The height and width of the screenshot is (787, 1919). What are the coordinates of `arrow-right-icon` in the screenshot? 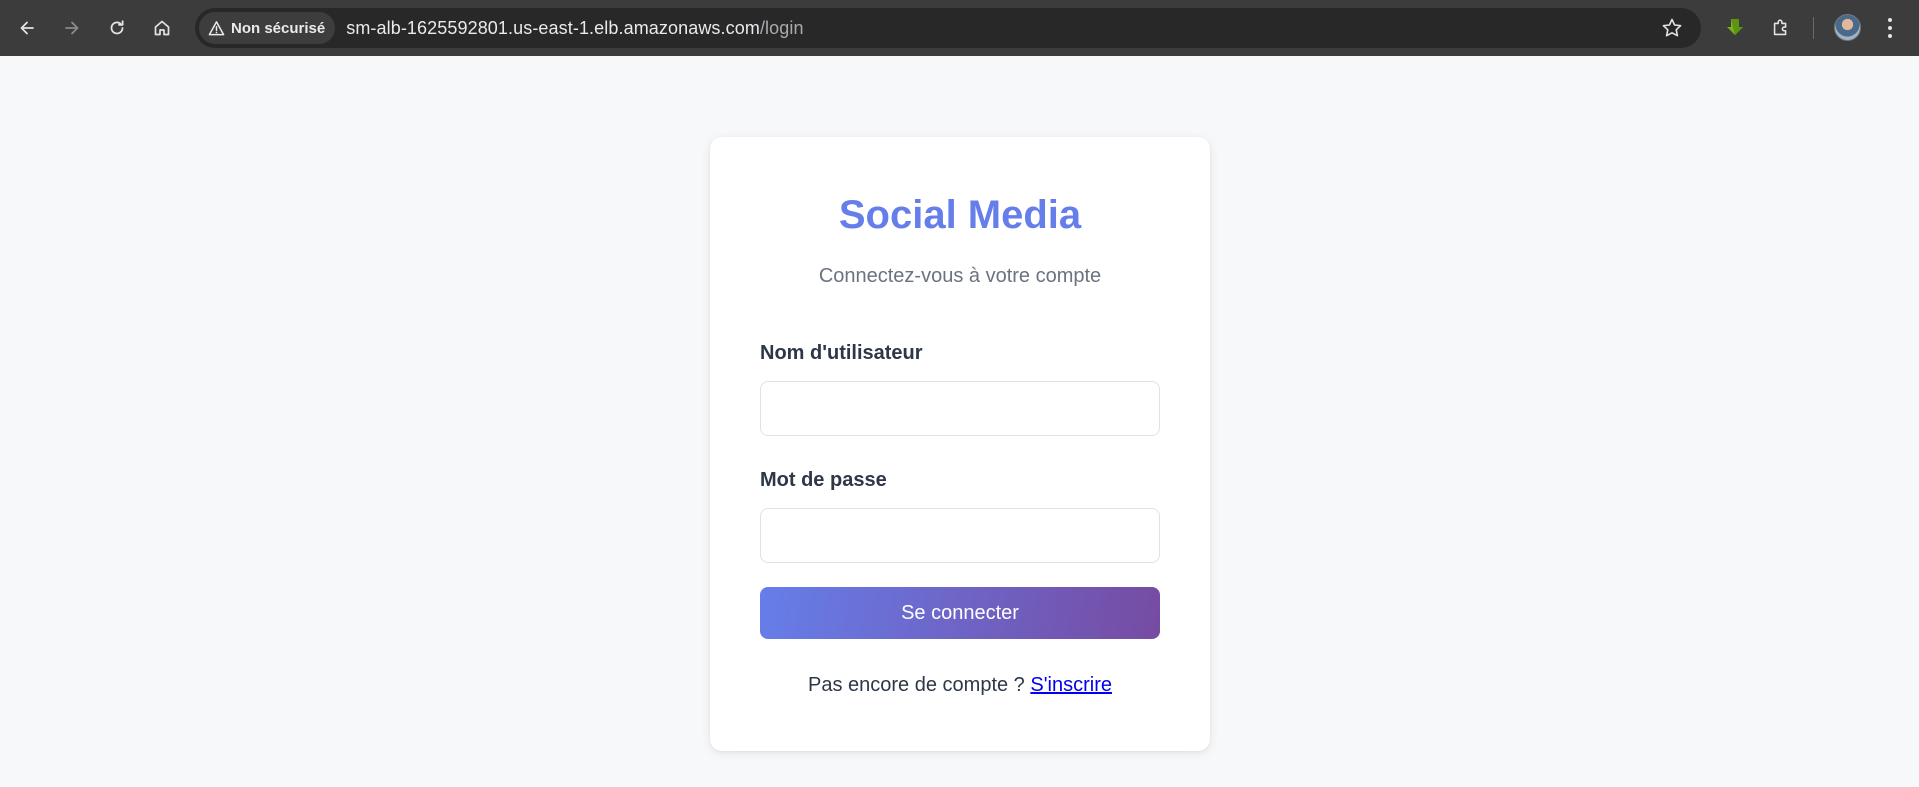 It's located at (72, 28).